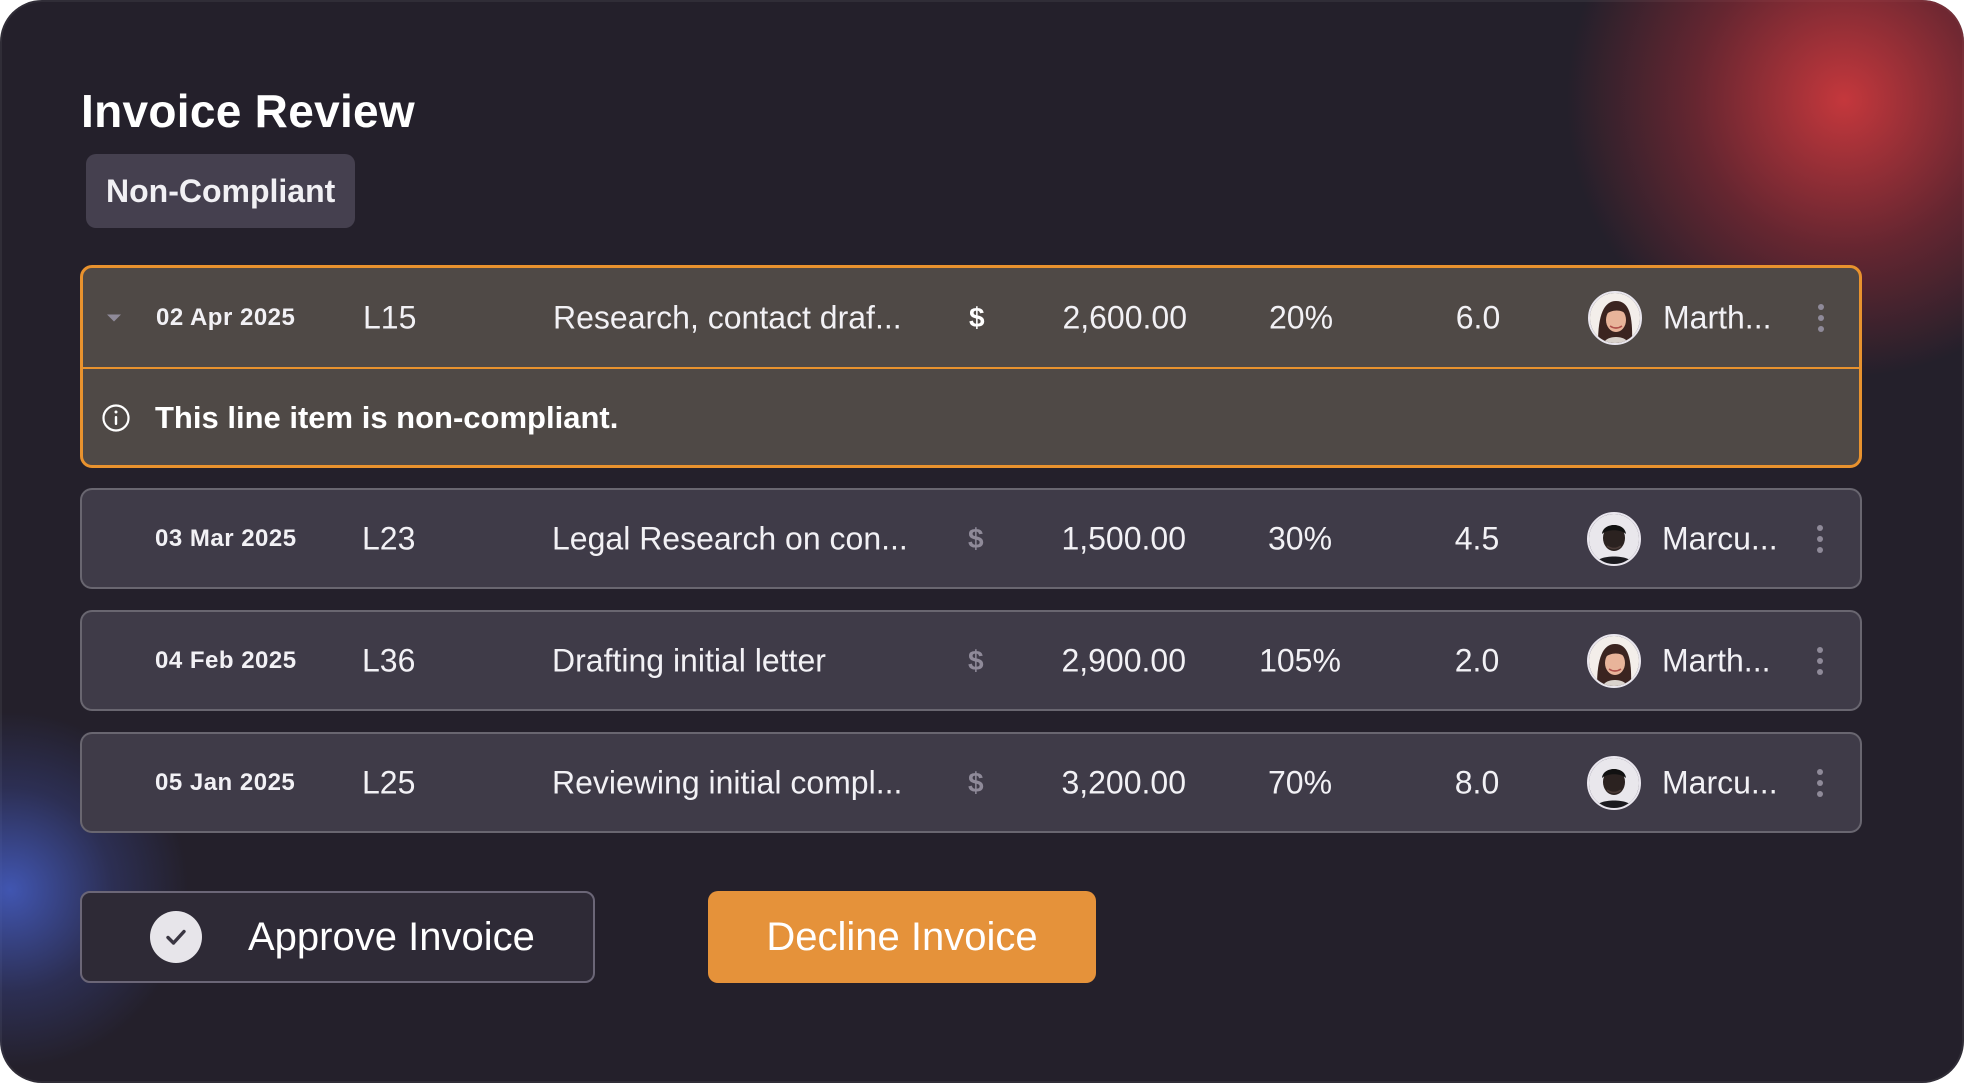  What do you see at coordinates (390, 317) in the screenshot?
I see `row-code: L15` at bounding box center [390, 317].